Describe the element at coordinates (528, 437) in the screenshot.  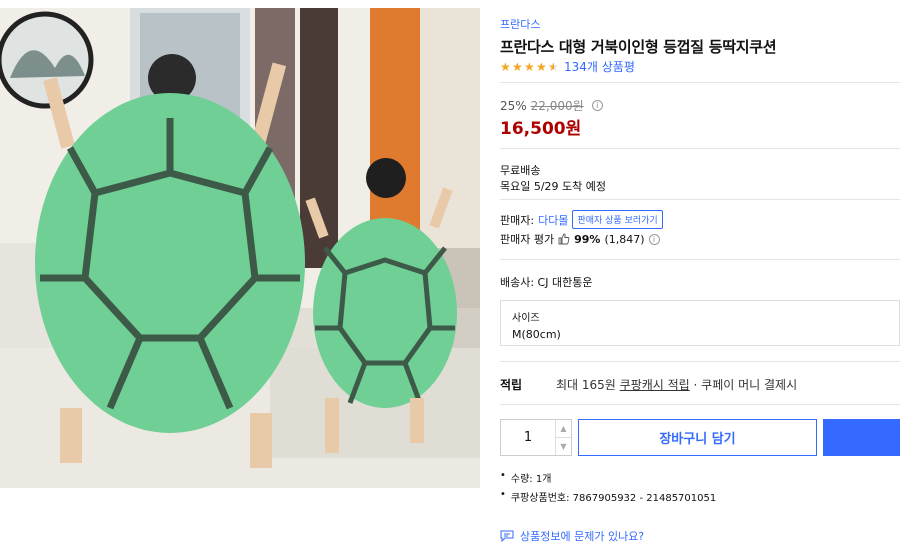
I see `quantity-input` at that location.